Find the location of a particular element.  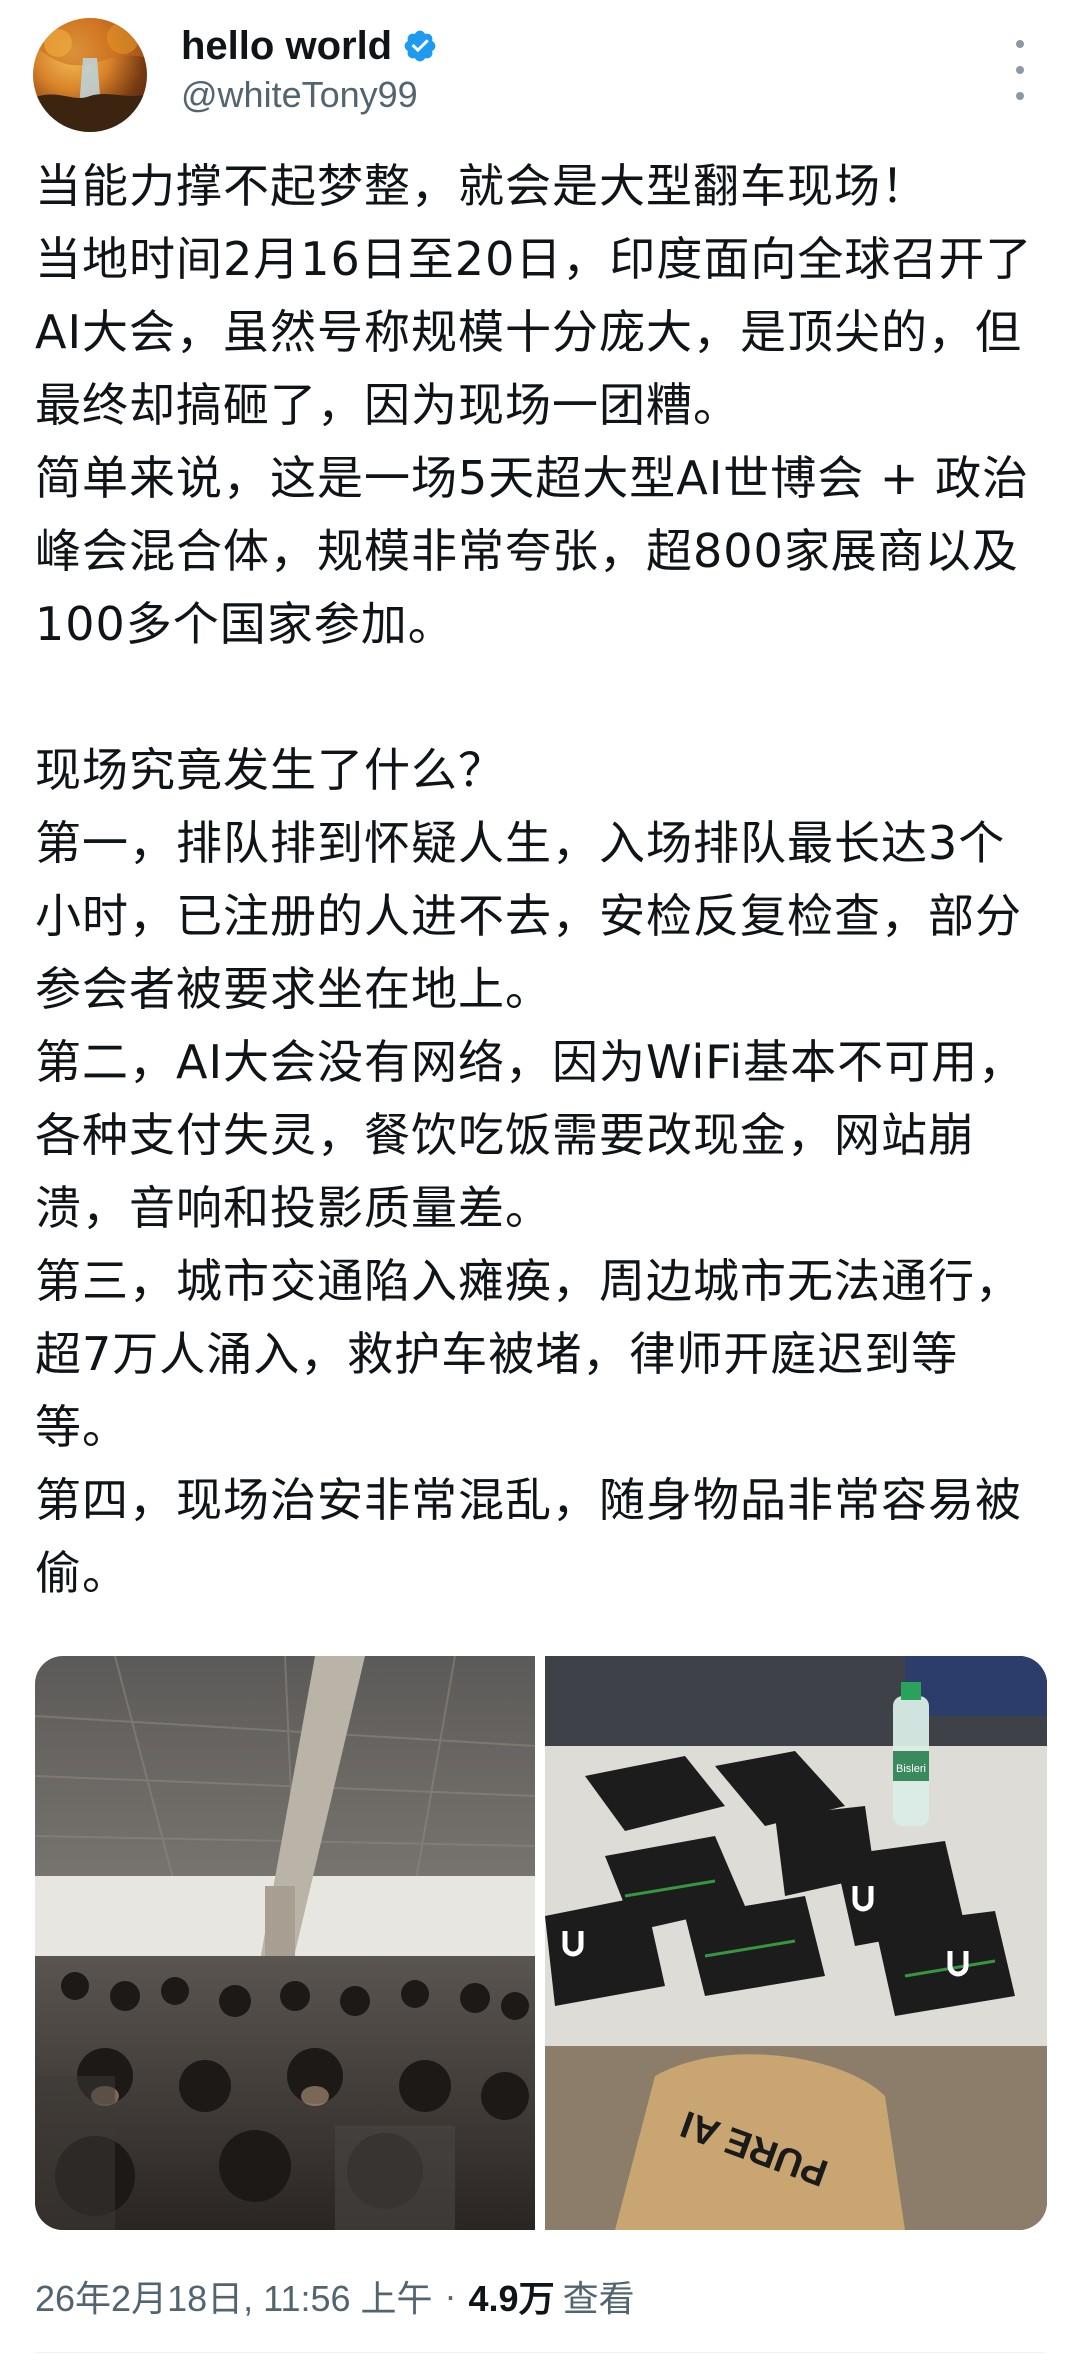

verified-badge-icon is located at coordinates (420, 46).